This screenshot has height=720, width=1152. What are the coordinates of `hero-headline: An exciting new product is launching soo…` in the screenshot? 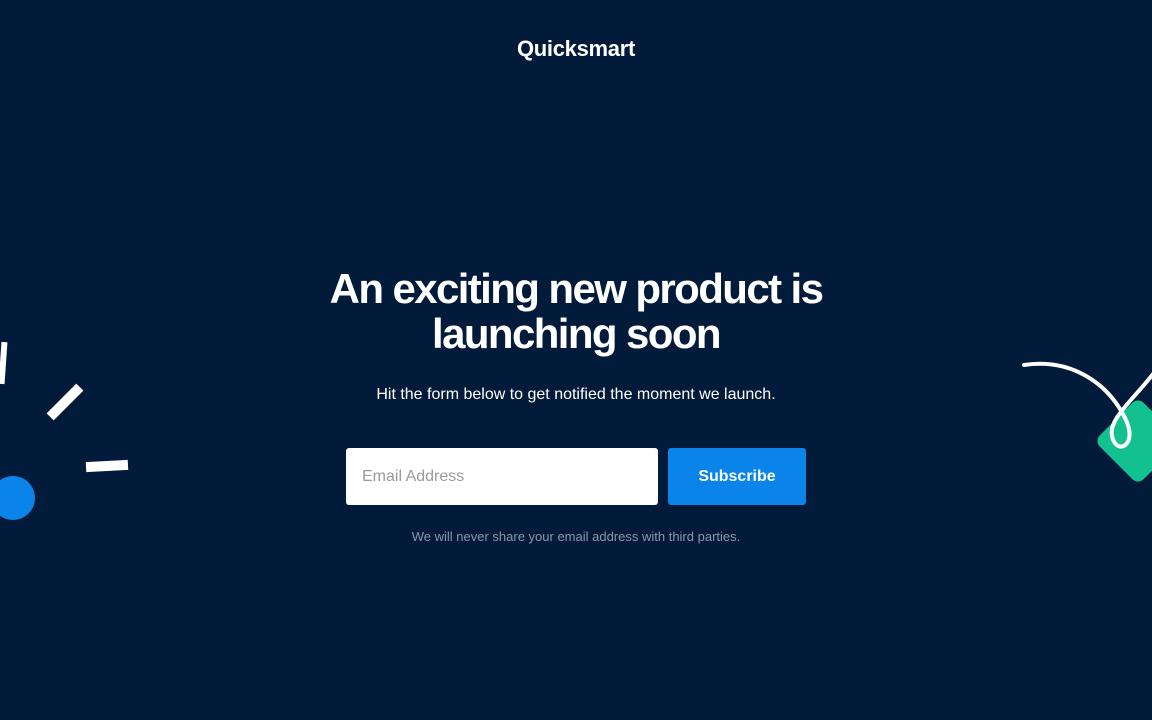 It's located at (576, 311).